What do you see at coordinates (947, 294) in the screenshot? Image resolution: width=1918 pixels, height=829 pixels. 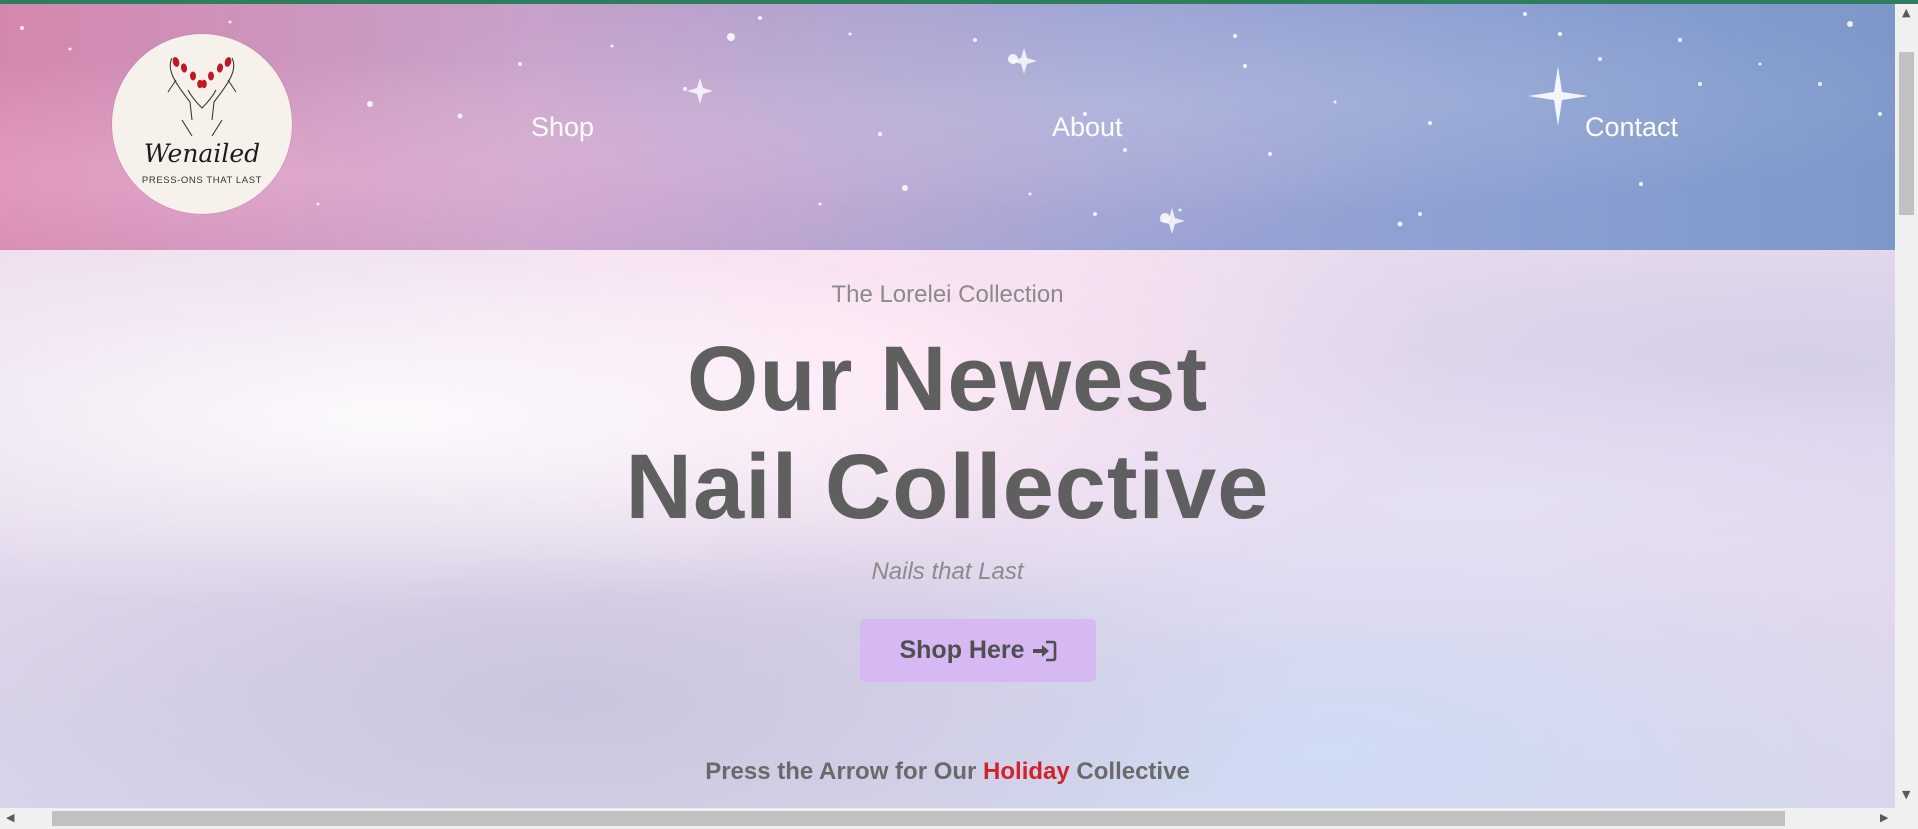 I see `collection-subtitle: The Lorelei Collection` at bounding box center [947, 294].